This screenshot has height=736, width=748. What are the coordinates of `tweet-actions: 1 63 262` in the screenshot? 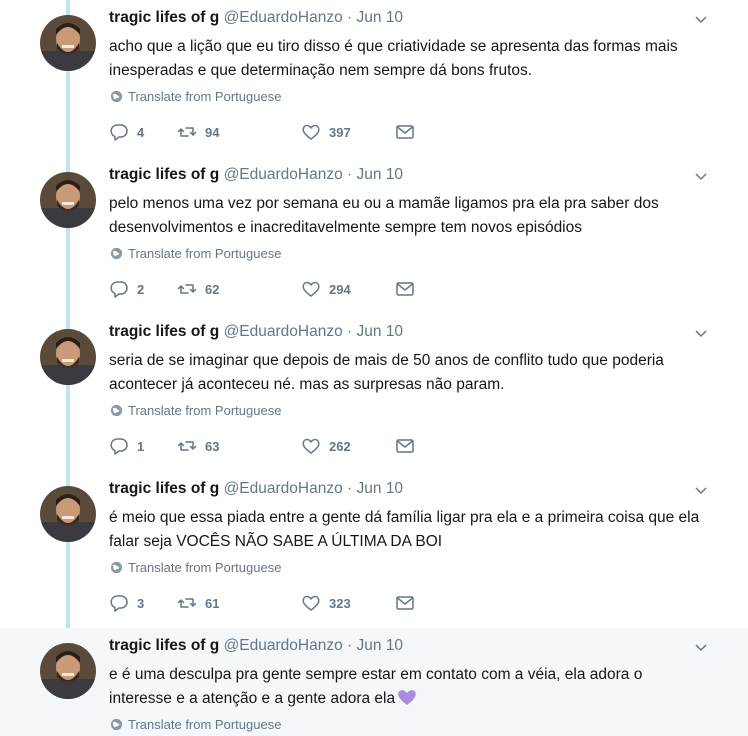 It's located at (274, 446).